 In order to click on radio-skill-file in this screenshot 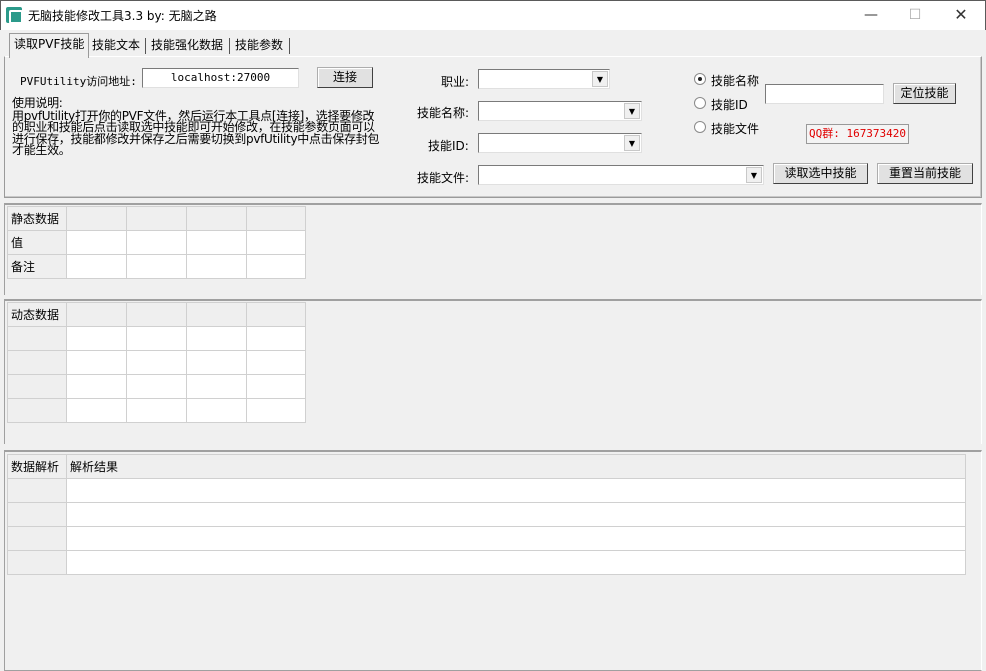, I will do `click(700, 127)`.